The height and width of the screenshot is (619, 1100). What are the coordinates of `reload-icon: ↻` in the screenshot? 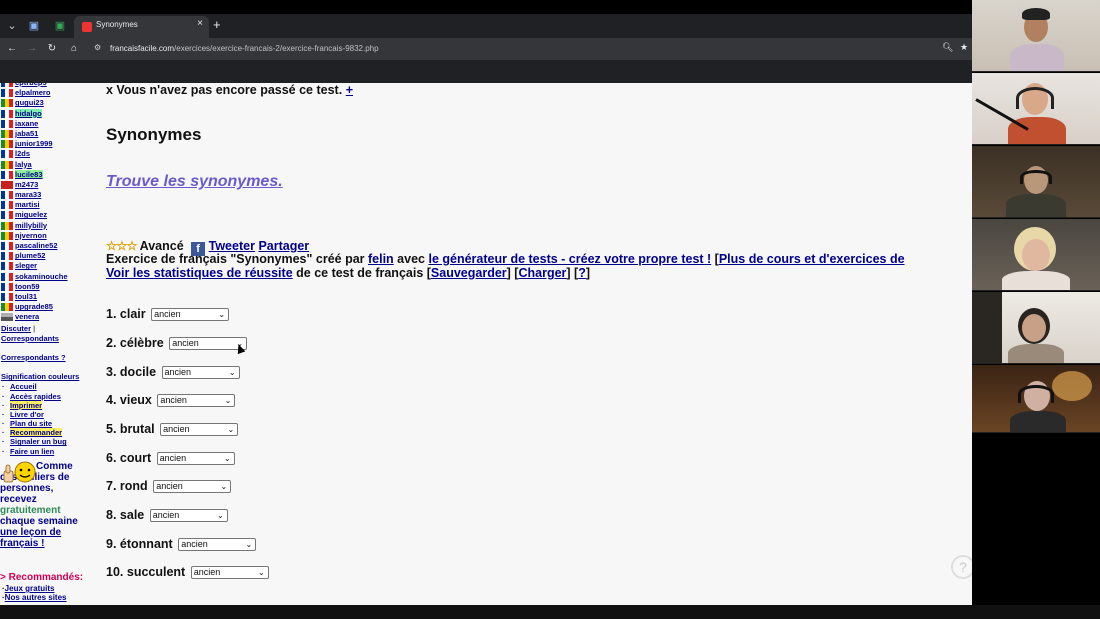 It's located at (52, 49).